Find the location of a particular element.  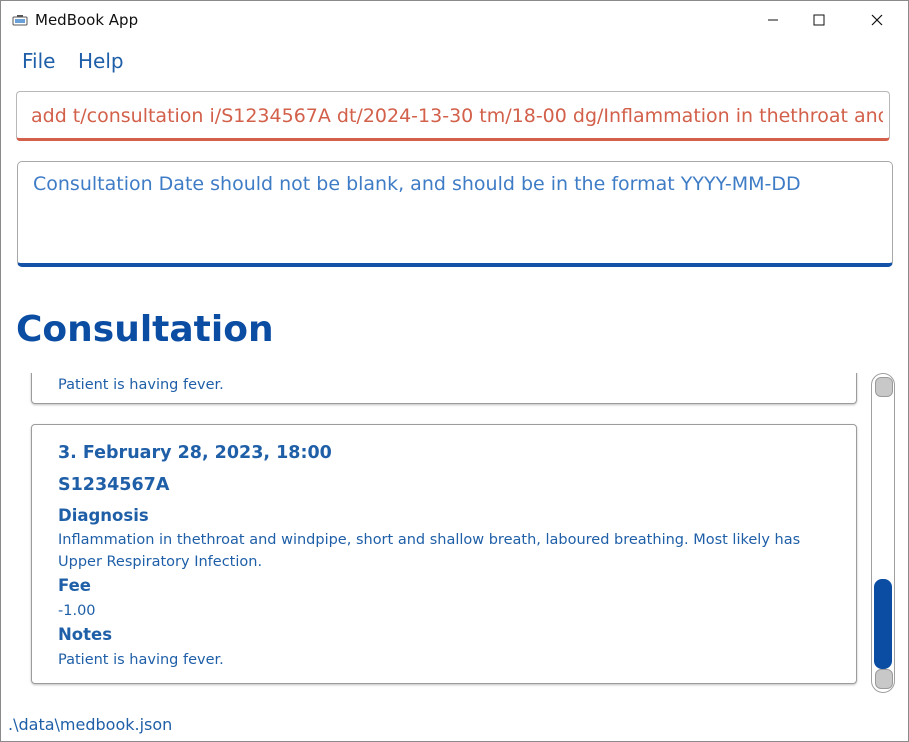

close-button is located at coordinates (877, 20).